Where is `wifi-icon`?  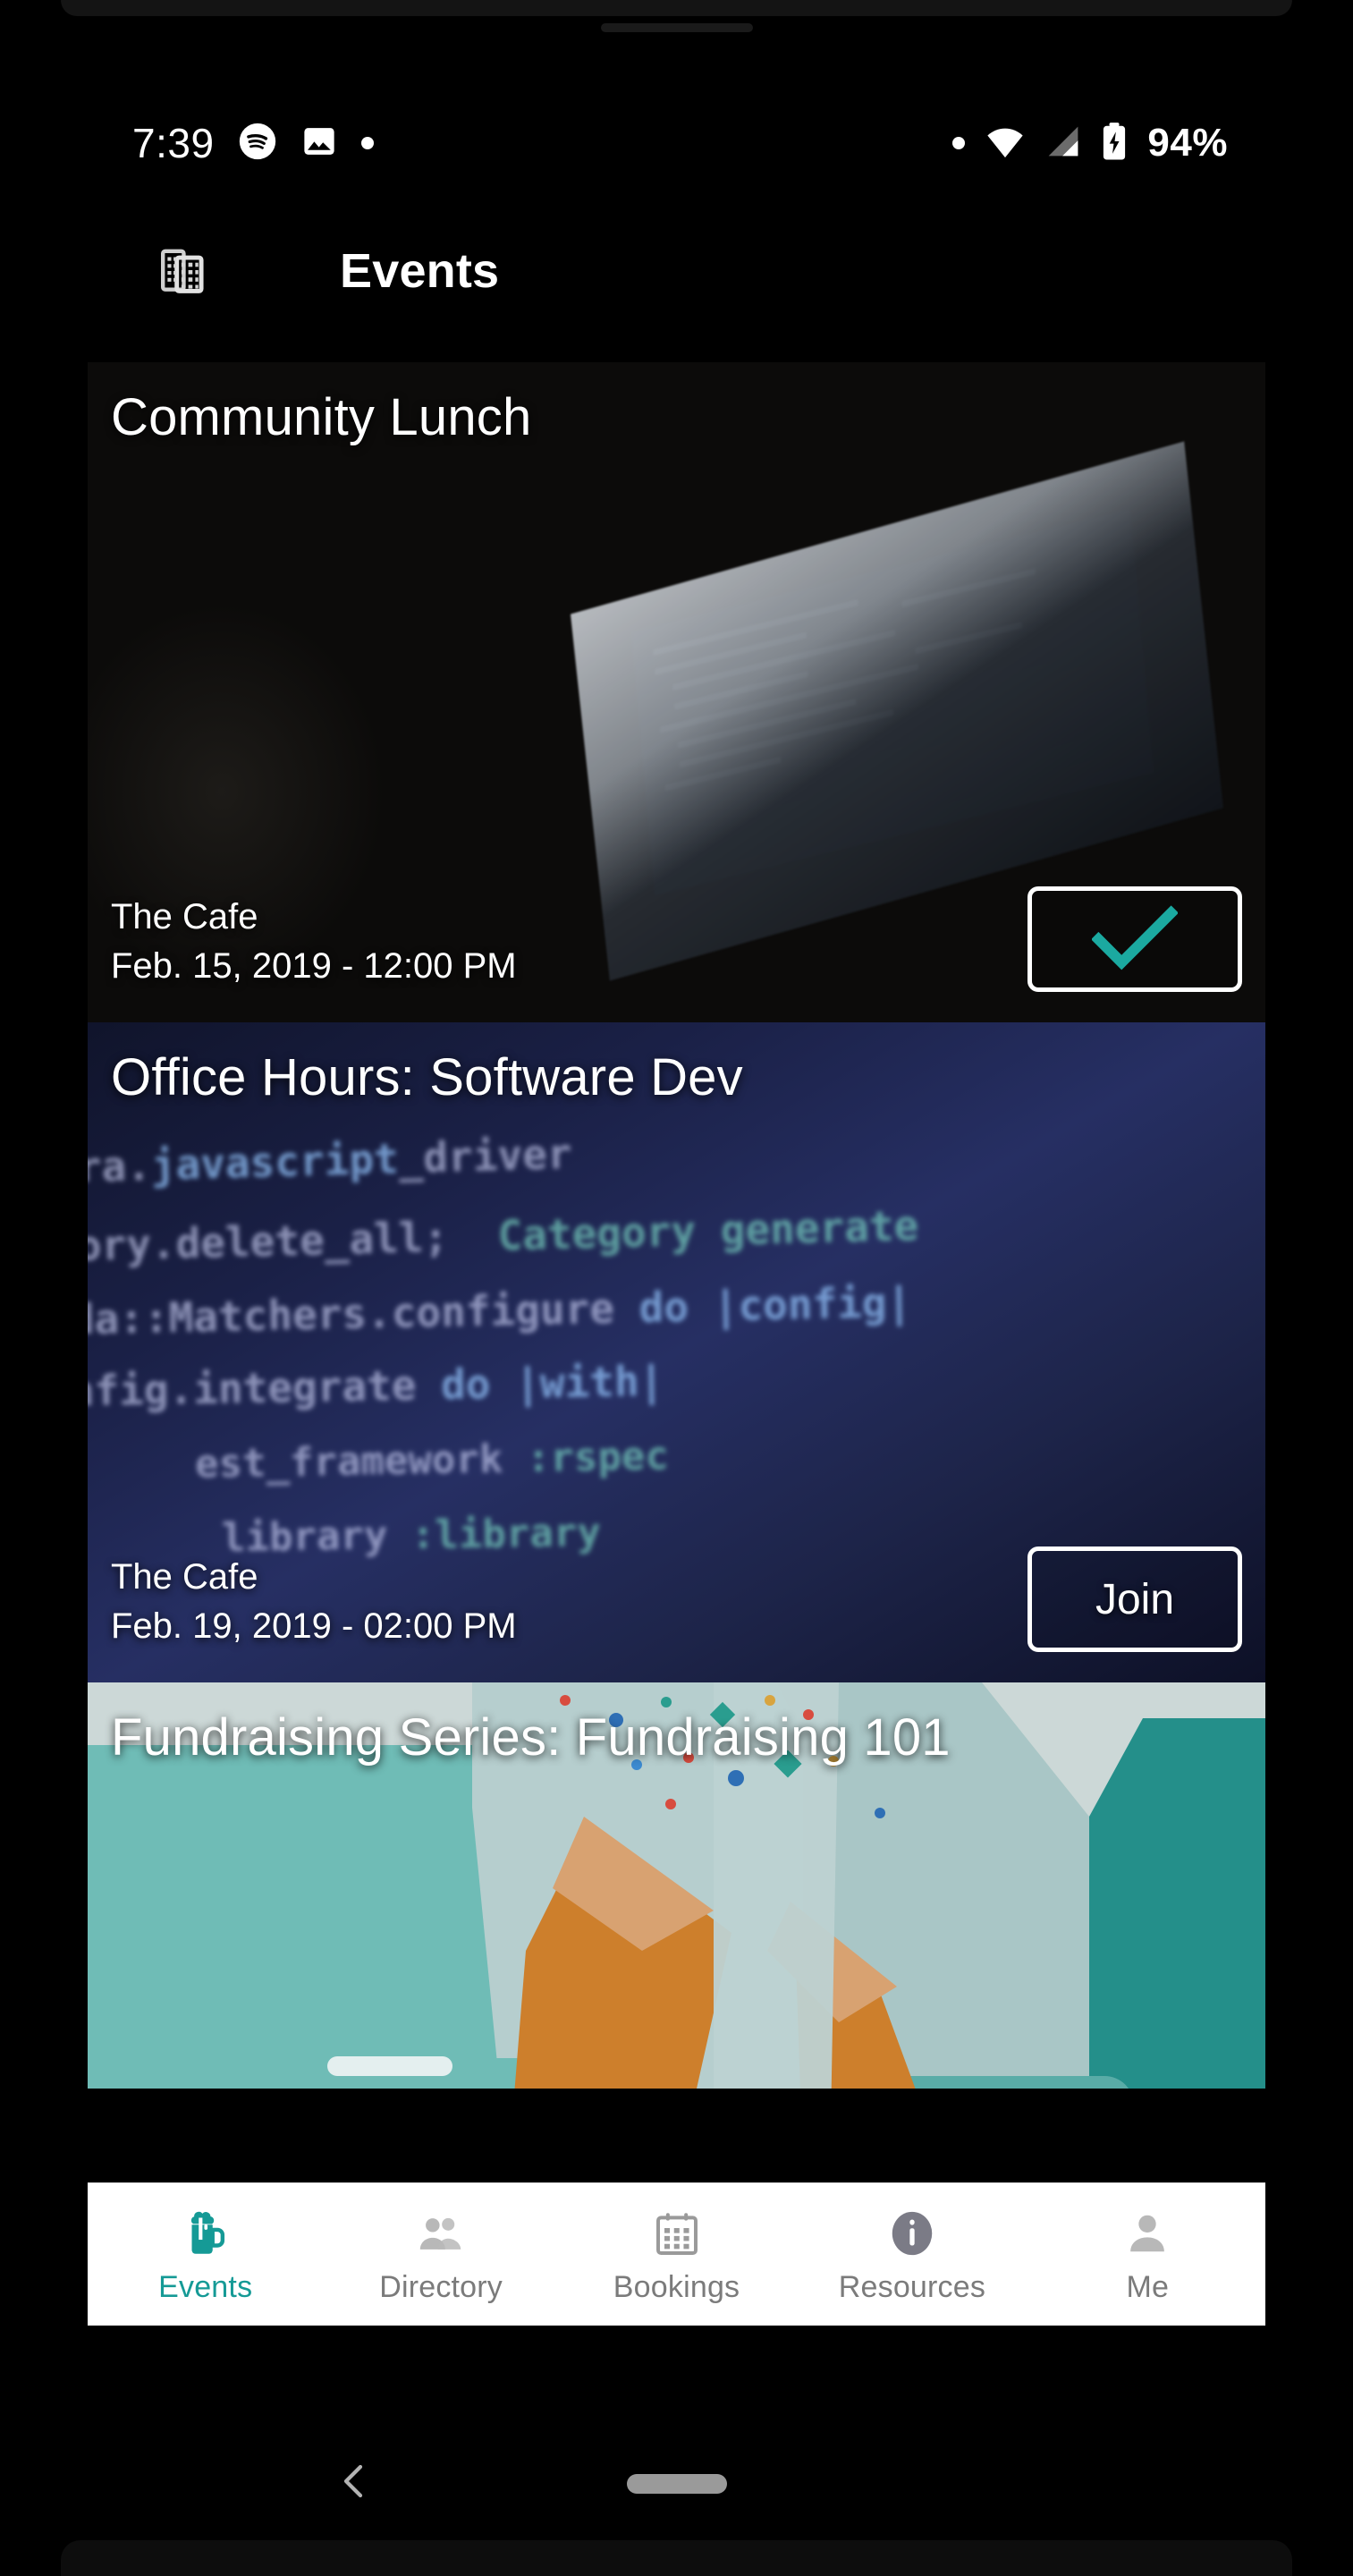 wifi-icon is located at coordinates (1005, 143).